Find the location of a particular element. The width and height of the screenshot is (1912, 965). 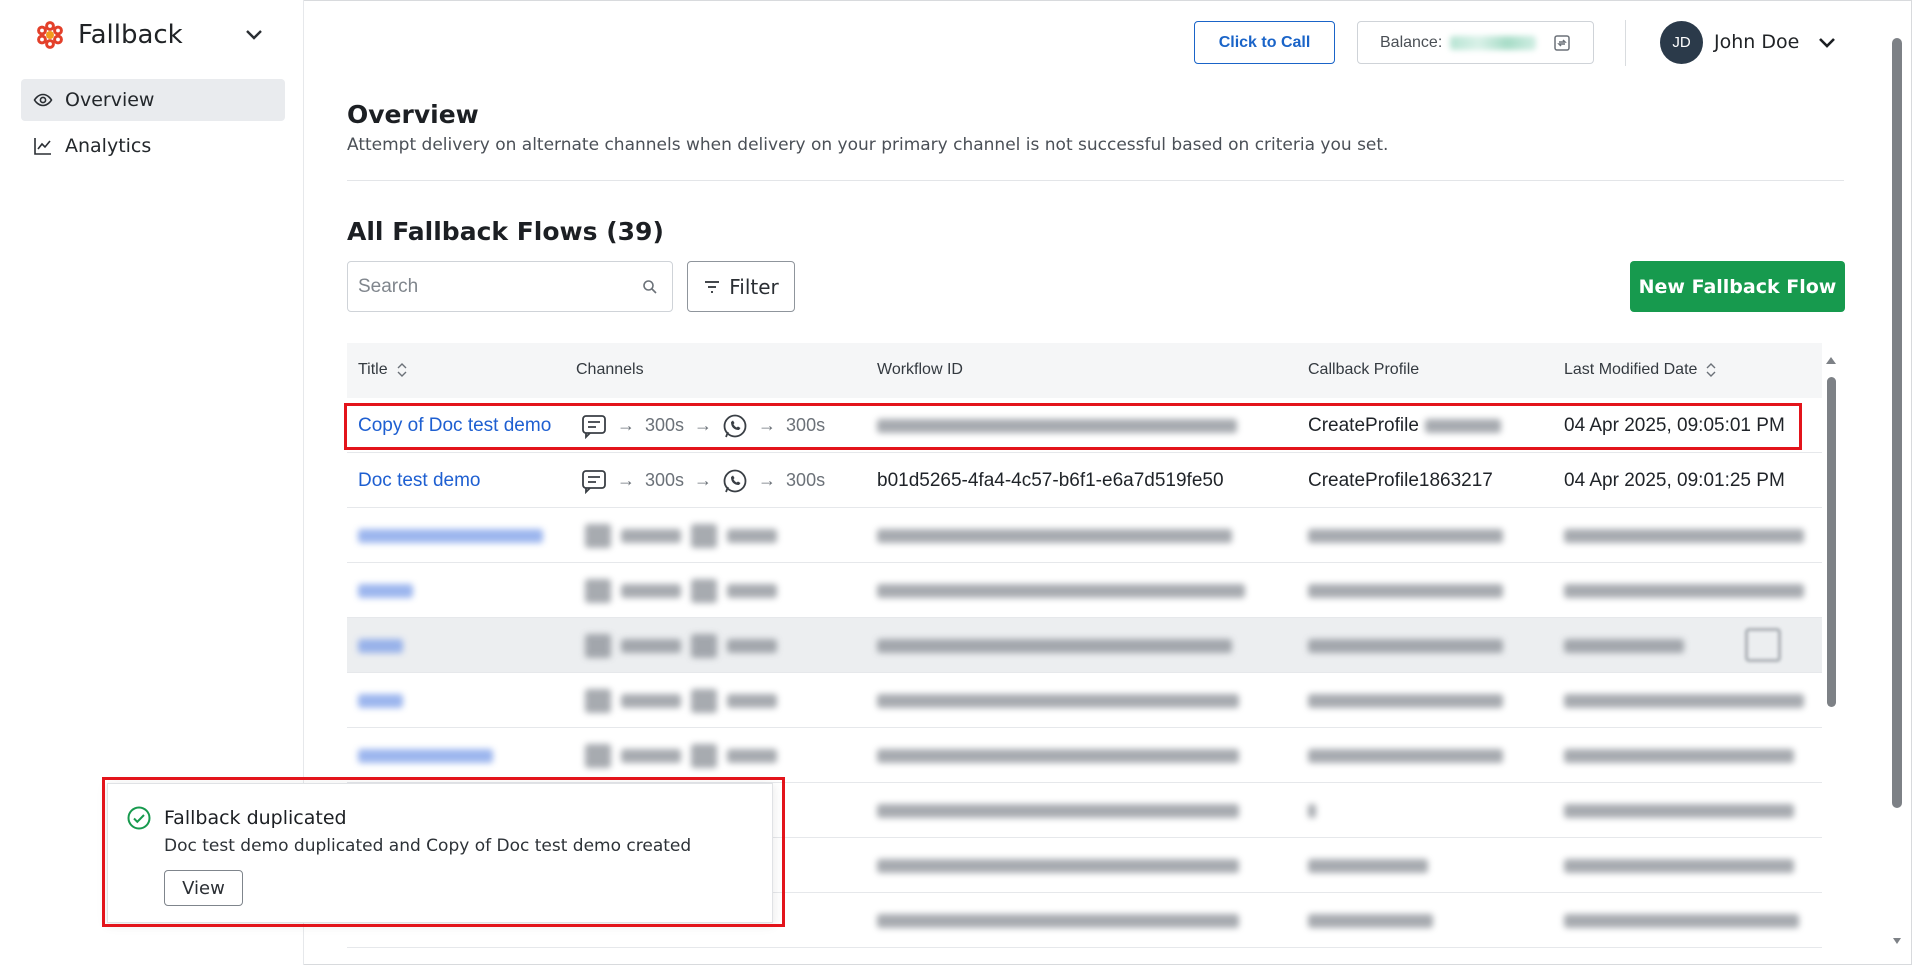

click-to-call-button: Click to Call is located at coordinates (1264, 42).